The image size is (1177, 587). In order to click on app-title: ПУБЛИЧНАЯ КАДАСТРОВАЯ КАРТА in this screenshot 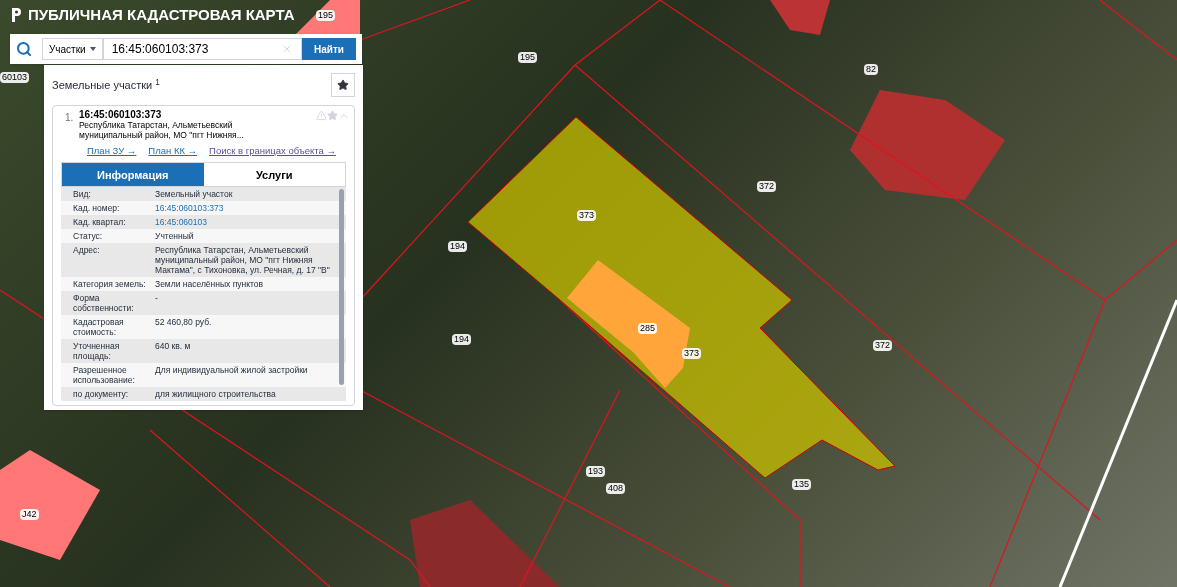, I will do `click(161, 15)`.